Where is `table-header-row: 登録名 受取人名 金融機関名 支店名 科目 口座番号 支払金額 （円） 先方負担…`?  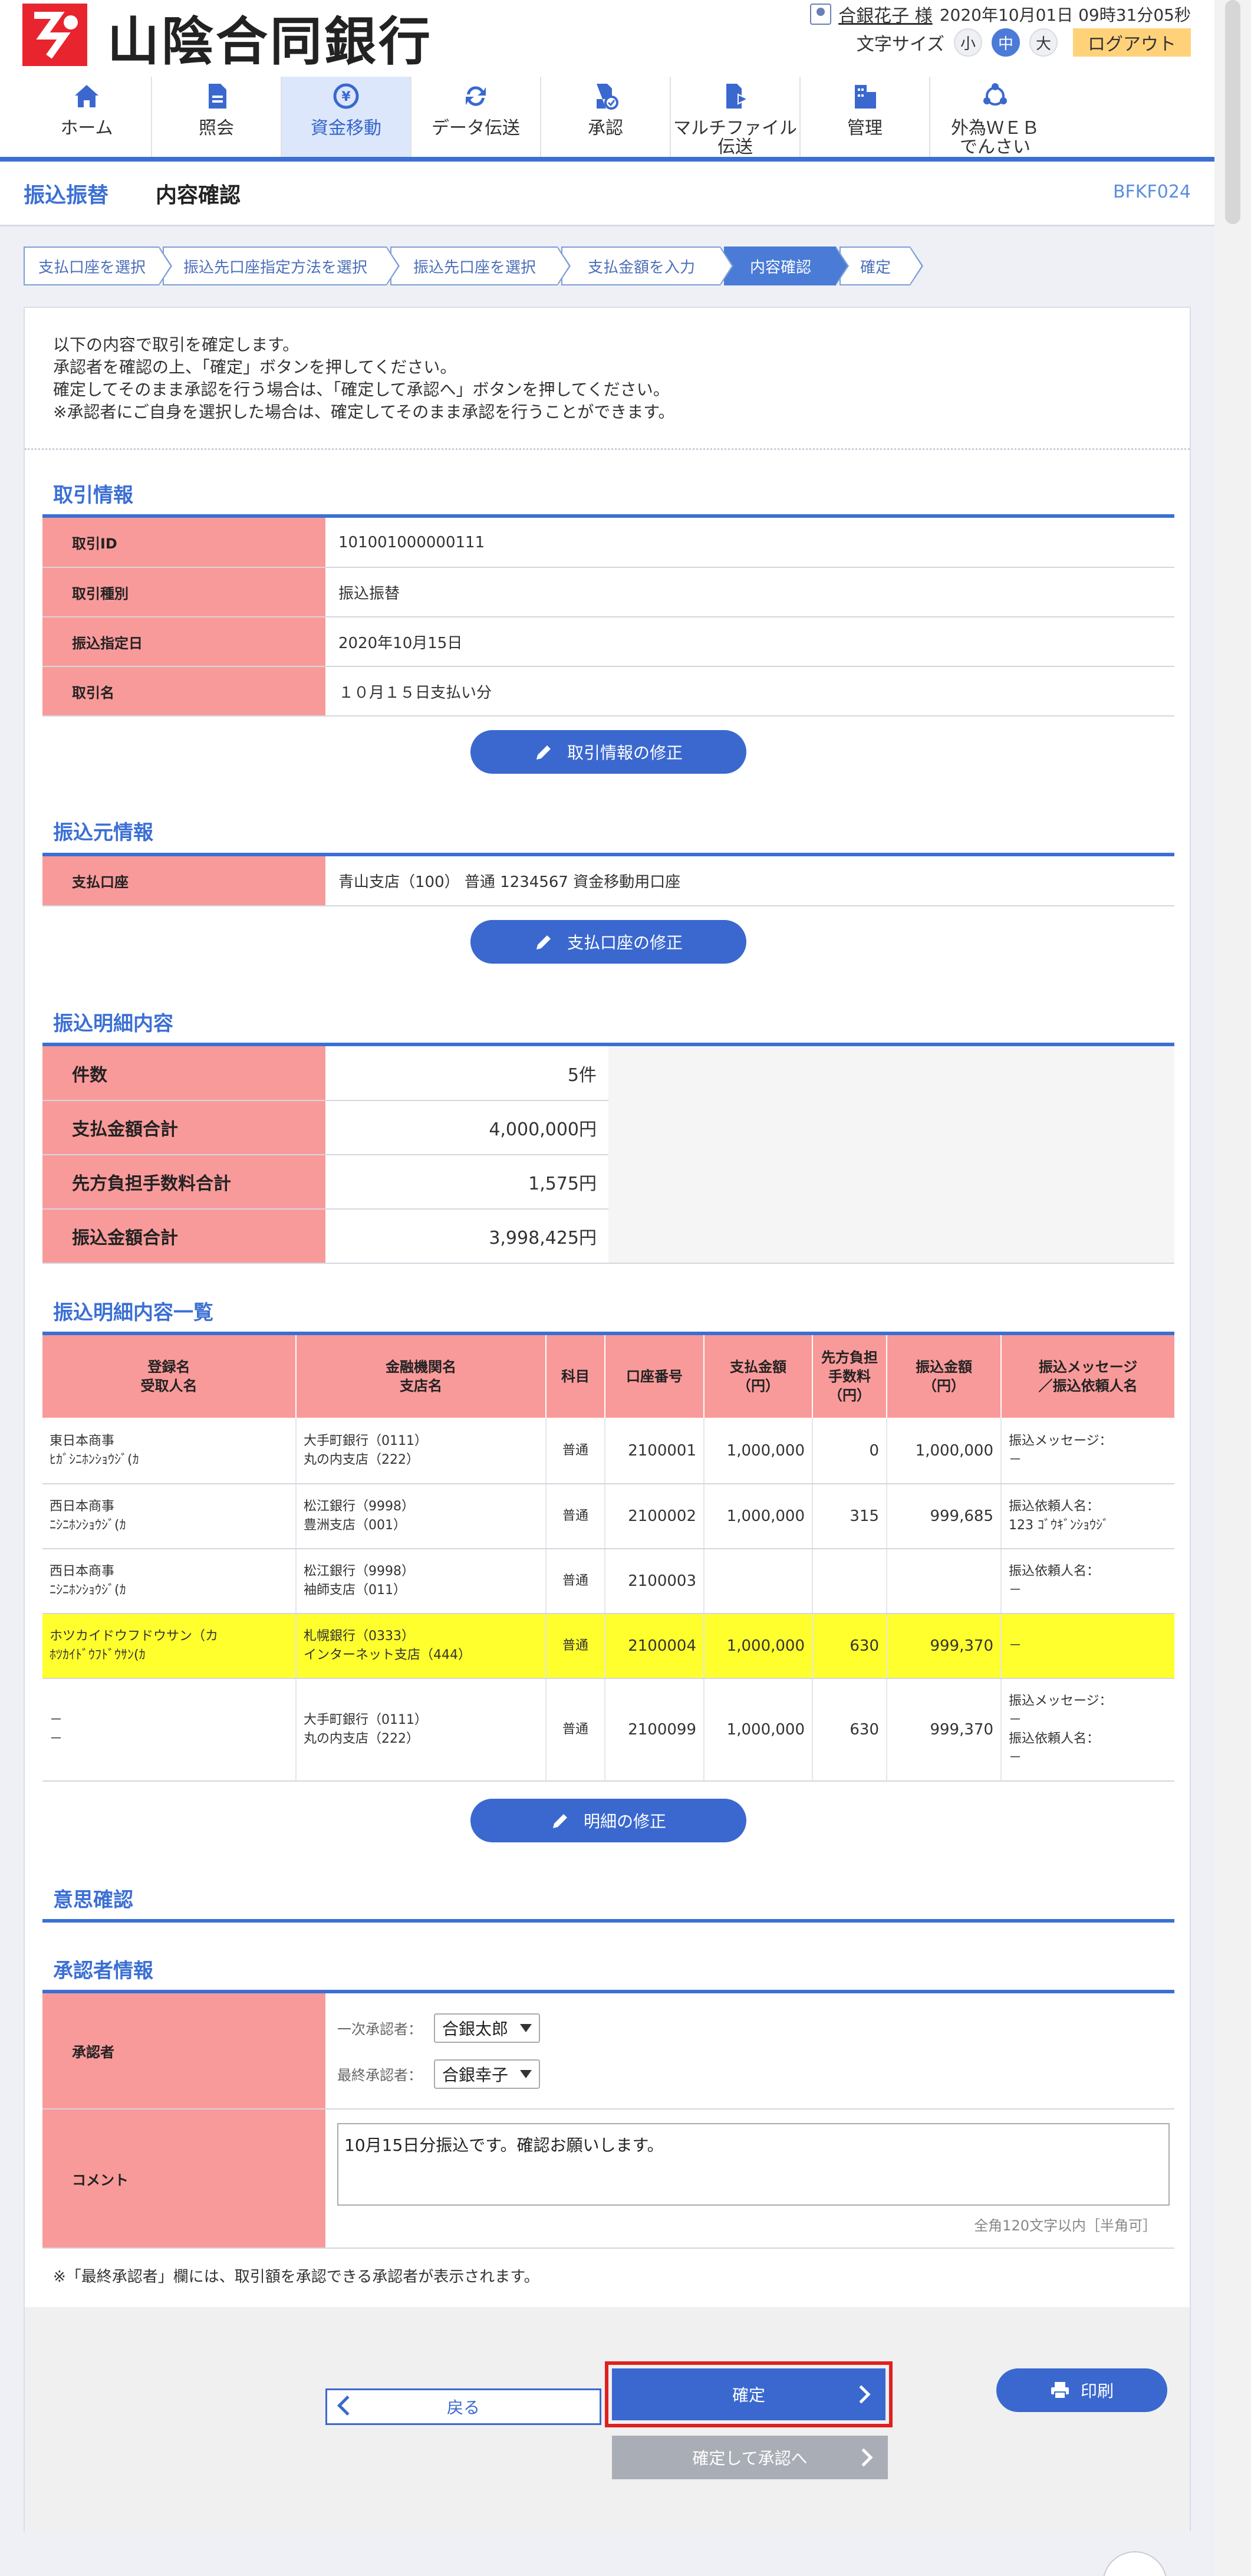
table-header-row: 登録名 受取人名 金融機関名 支店名 科目 口座番号 支払金額 （円） 先方負担… is located at coordinates (608, 1377).